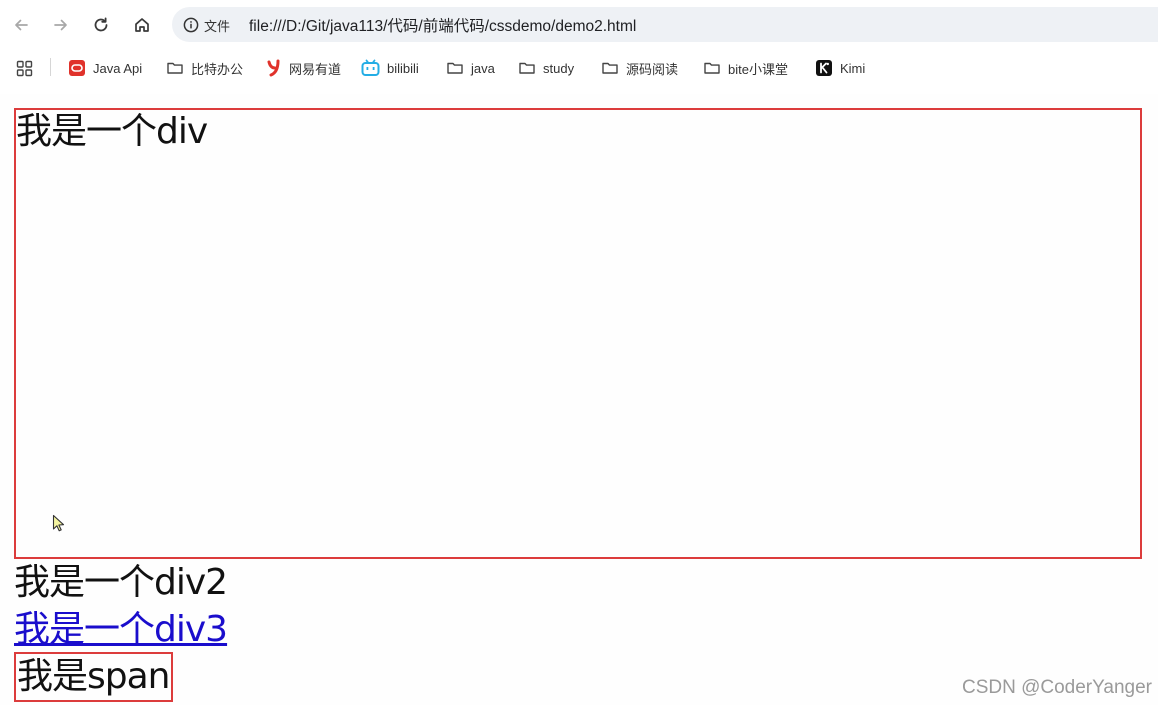  What do you see at coordinates (483, 68) in the screenshot?
I see `bookmark-label: java` at bounding box center [483, 68].